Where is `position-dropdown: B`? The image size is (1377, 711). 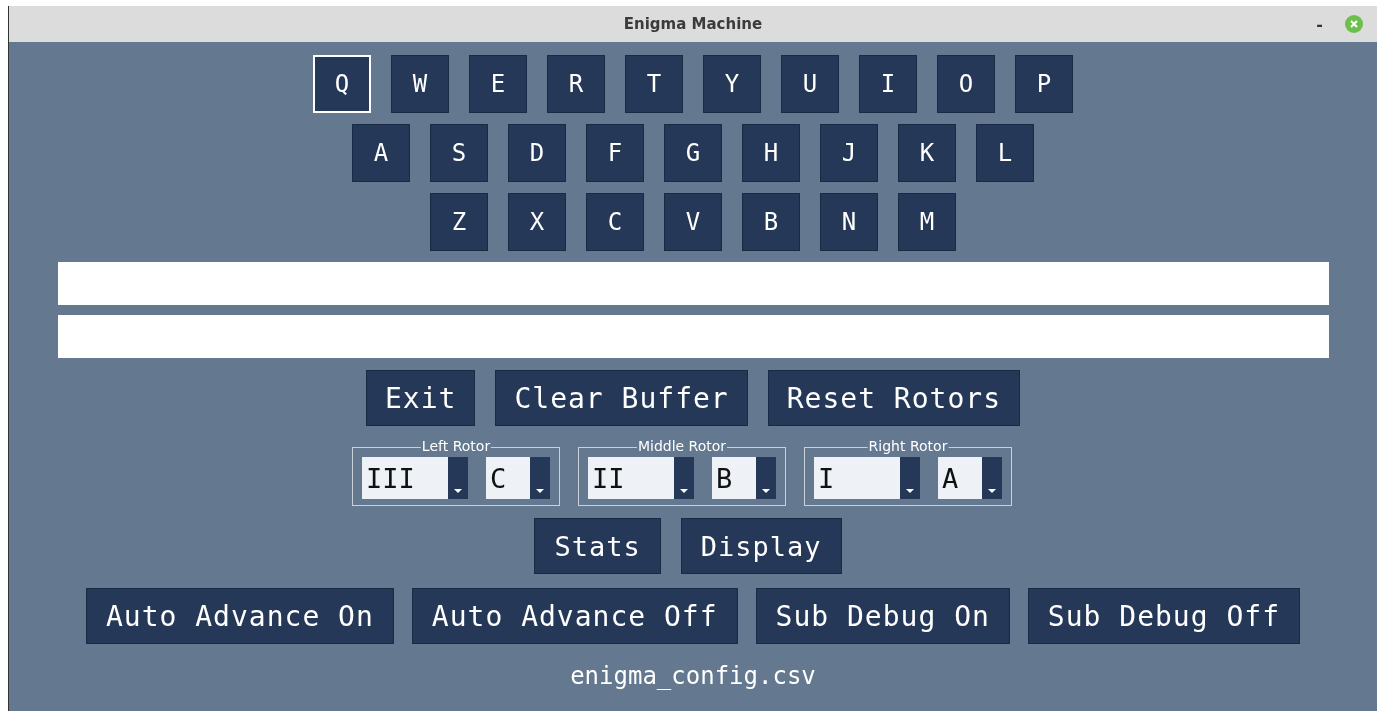
position-dropdown: B is located at coordinates (744, 478).